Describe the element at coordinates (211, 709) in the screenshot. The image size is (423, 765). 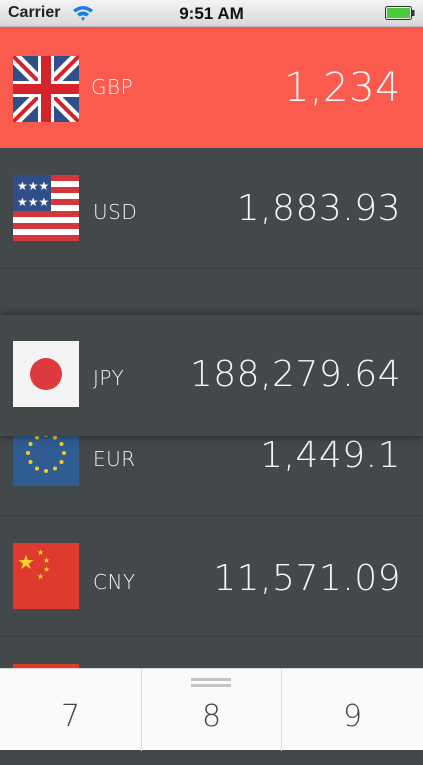
I see `keypad: 7 8 9` at that location.